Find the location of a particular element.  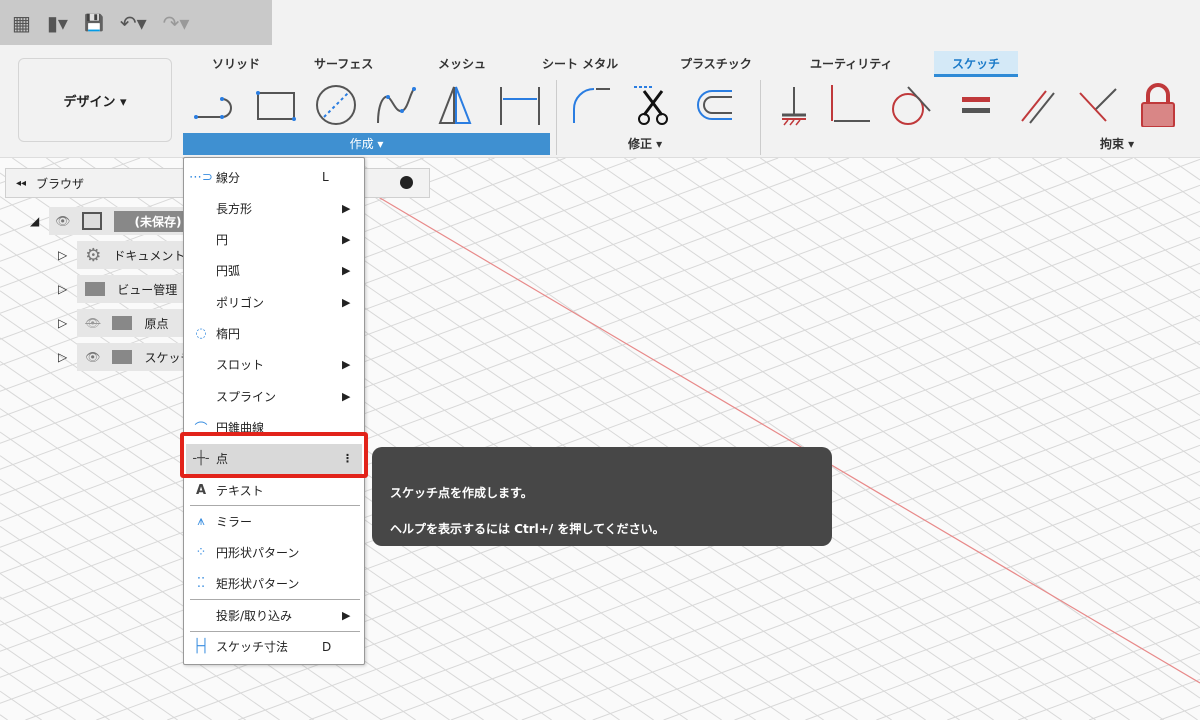

menu-item-polygon: ポリゴン ▶ is located at coordinates (274, 302).